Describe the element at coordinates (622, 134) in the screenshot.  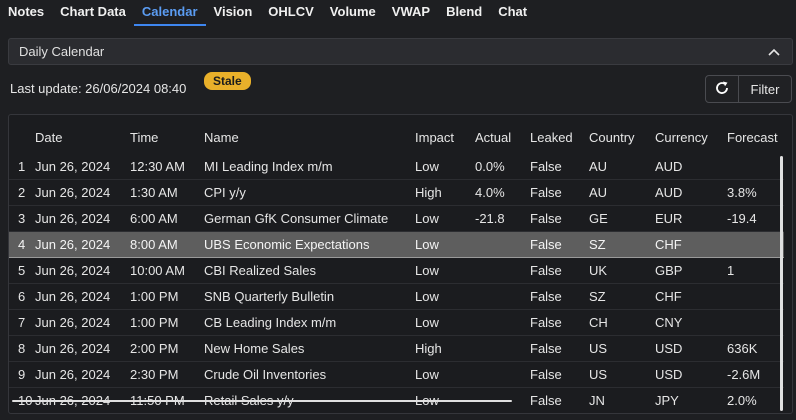
I see `col-header-country: Country` at that location.